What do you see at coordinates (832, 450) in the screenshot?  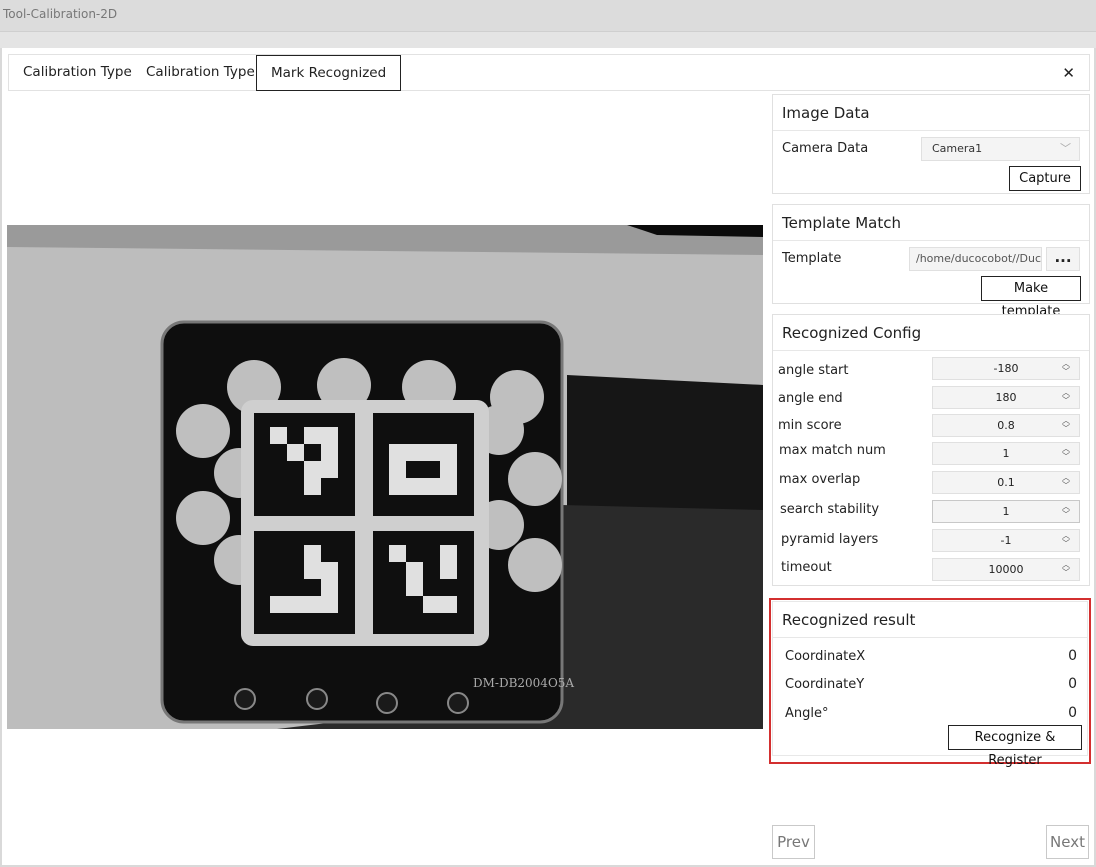 I see `max-match-num-label: max match num` at bounding box center [832, 450].